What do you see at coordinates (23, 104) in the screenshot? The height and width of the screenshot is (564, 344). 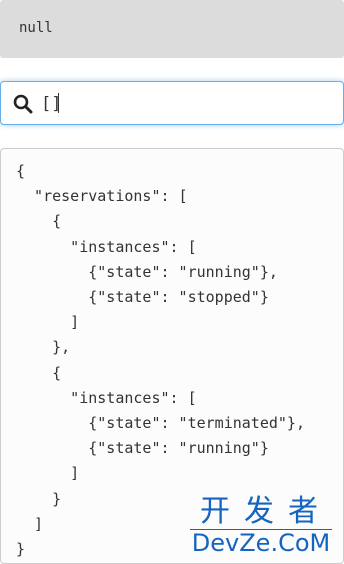 I see `search-icon` at bounding box center [23, 104].